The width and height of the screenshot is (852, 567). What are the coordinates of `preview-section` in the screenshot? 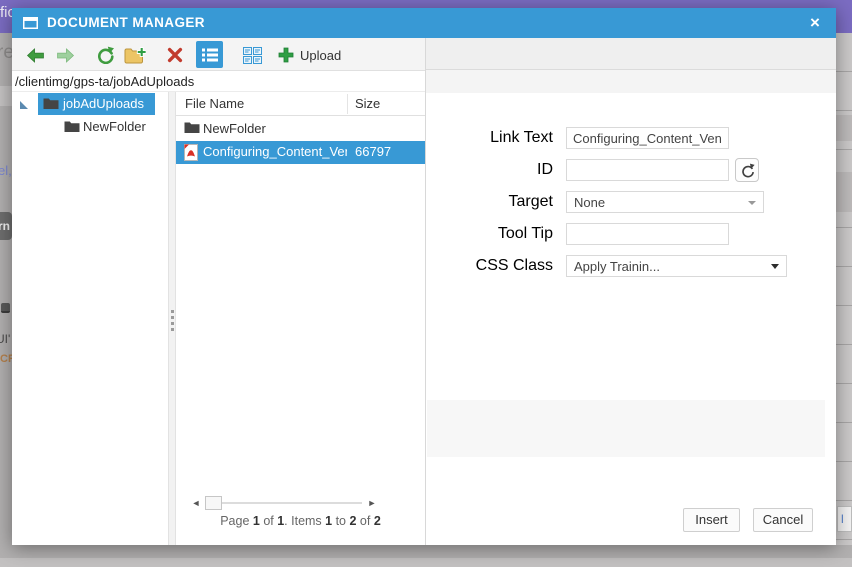 It's located at (626, 428).